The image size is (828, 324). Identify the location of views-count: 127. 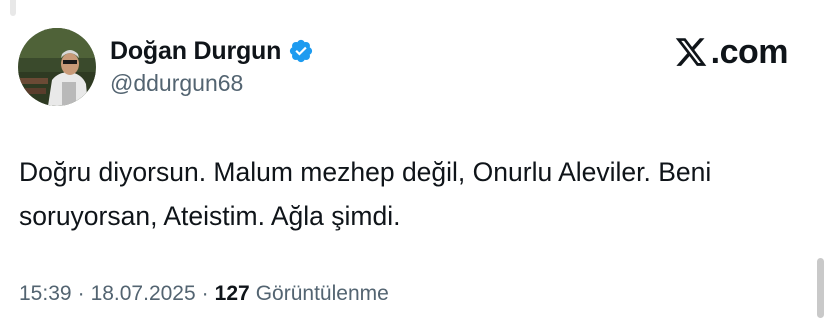
(232, 294).